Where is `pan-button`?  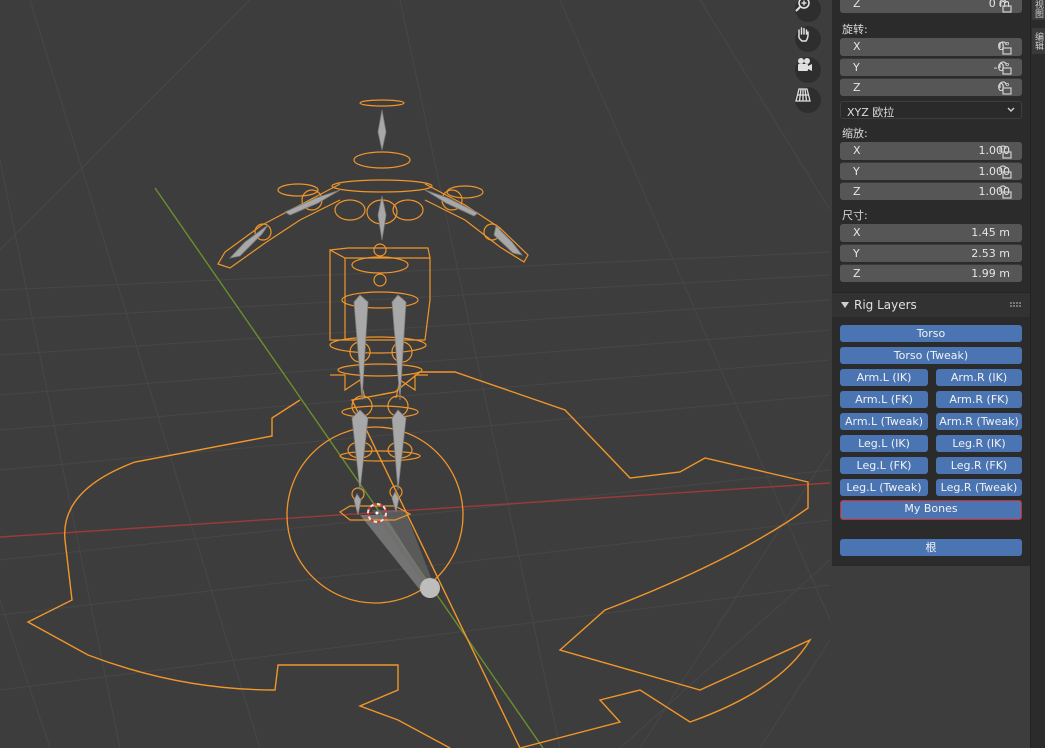 pan-button is located at coordinates (808, 39).